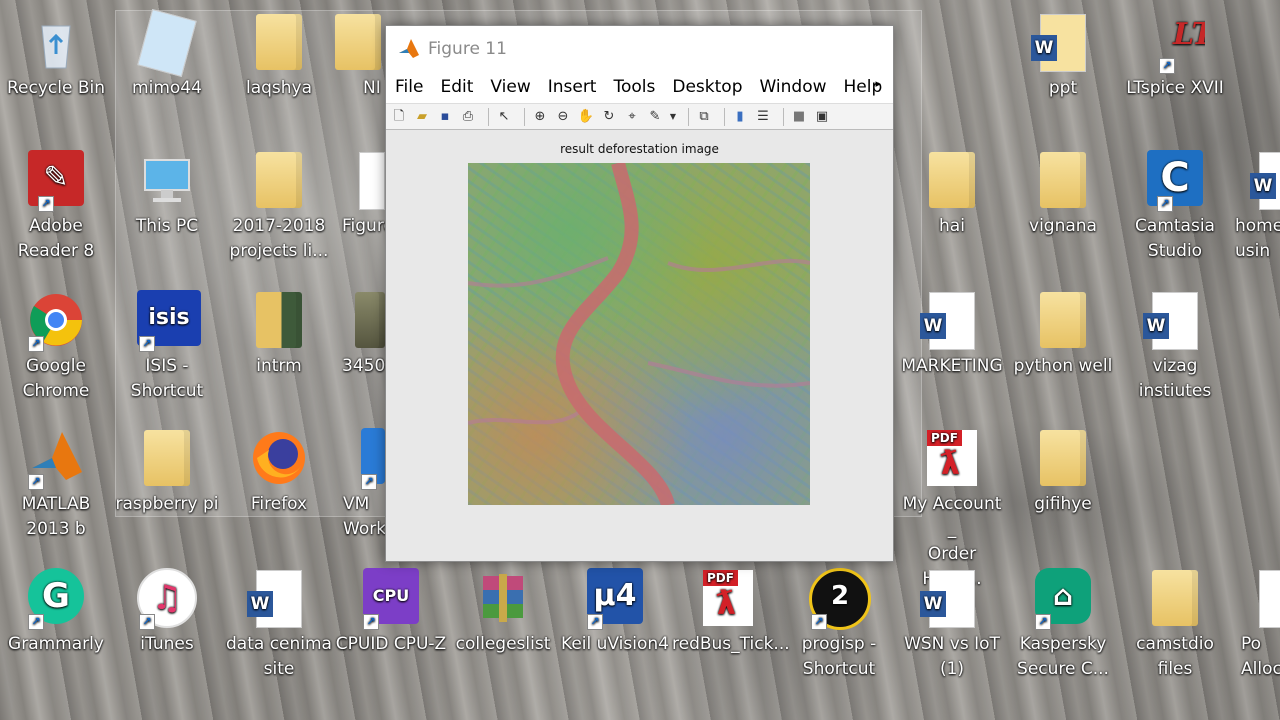 The width and height of the screenshot is (1280, 720). Describe the element at coordinates (1175, 207) in the screenshot. I see `desktop-icon-camtasia: C ↗ Camtasia Studio` at that location.